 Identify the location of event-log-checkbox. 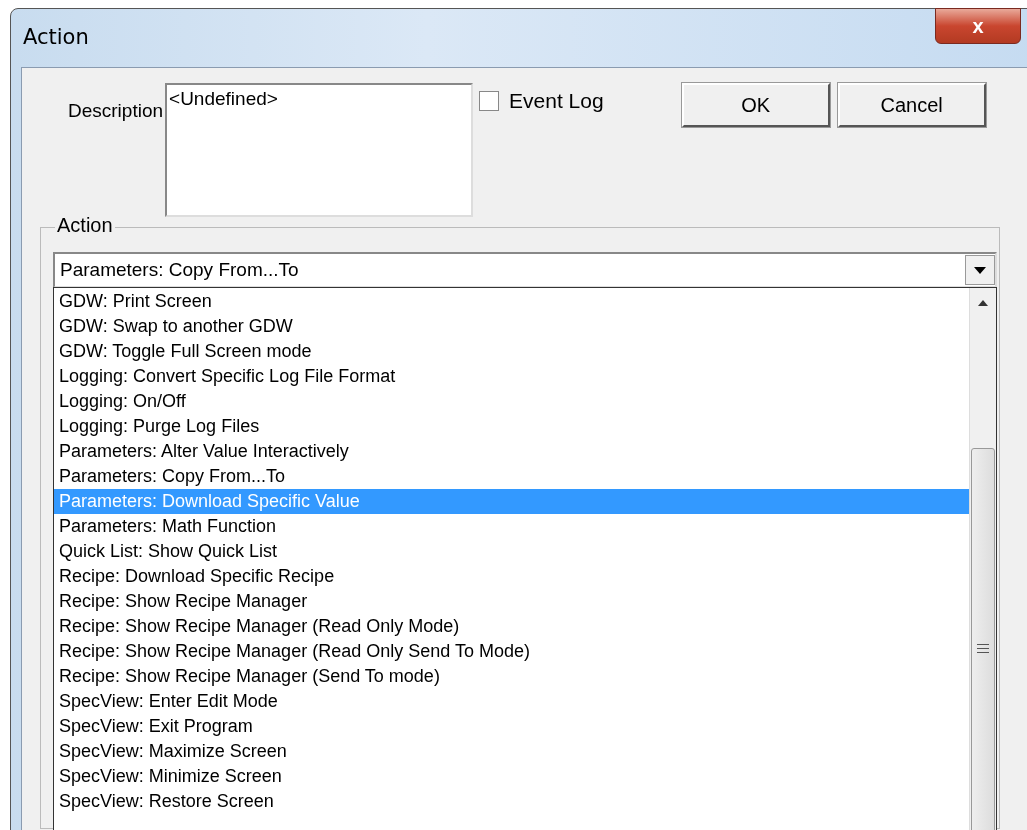
(489, 101).